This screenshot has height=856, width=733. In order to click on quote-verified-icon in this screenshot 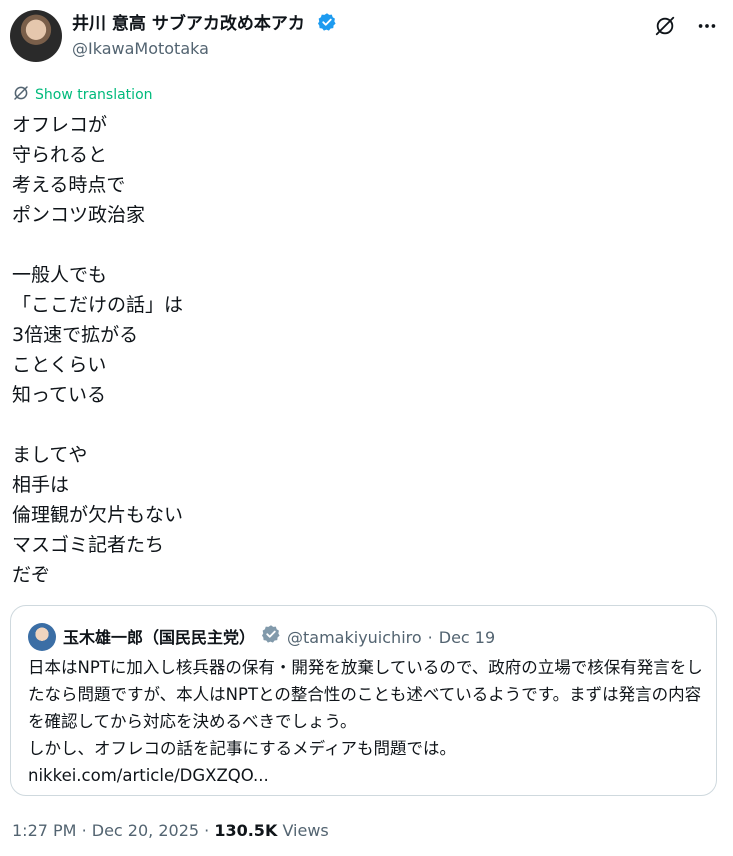, I will do `click(271, 637)`.